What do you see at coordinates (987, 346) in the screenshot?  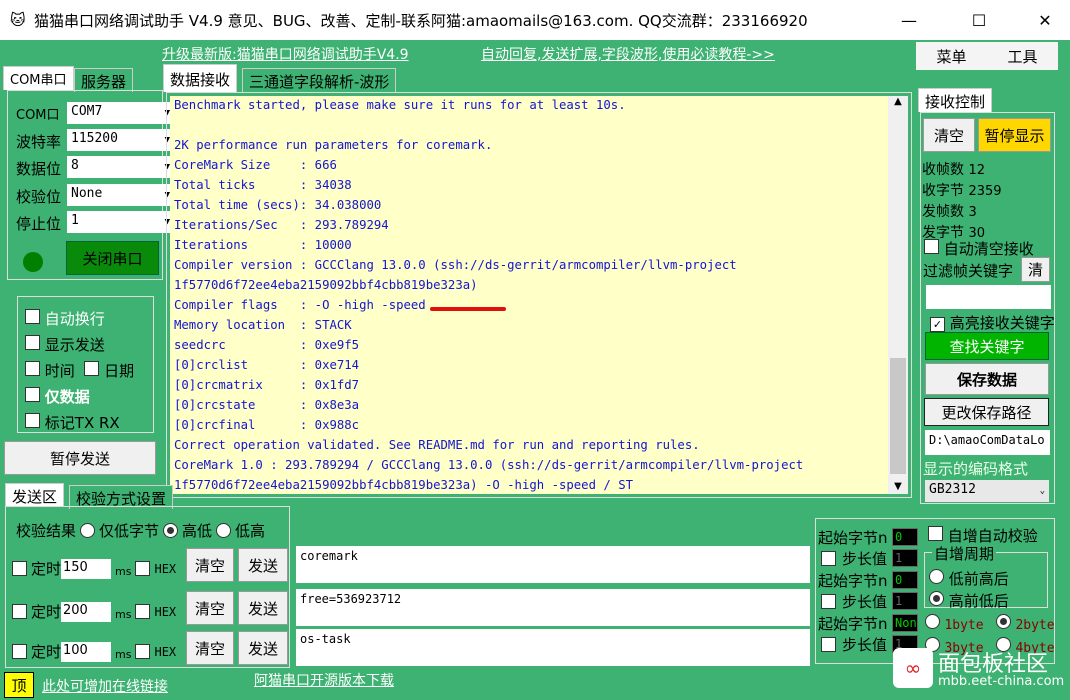 I see `find-keyword-button: 查找关键字` at bounding box center [987, 346].